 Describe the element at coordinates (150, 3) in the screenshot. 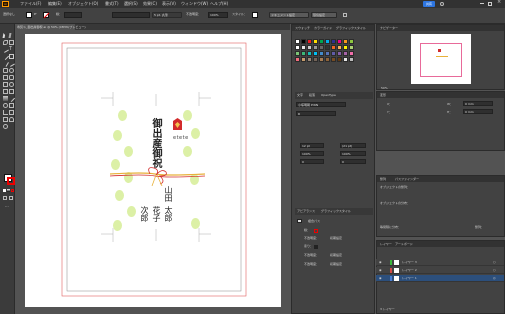

I see `menu-effect: 効果(C)` at that location.